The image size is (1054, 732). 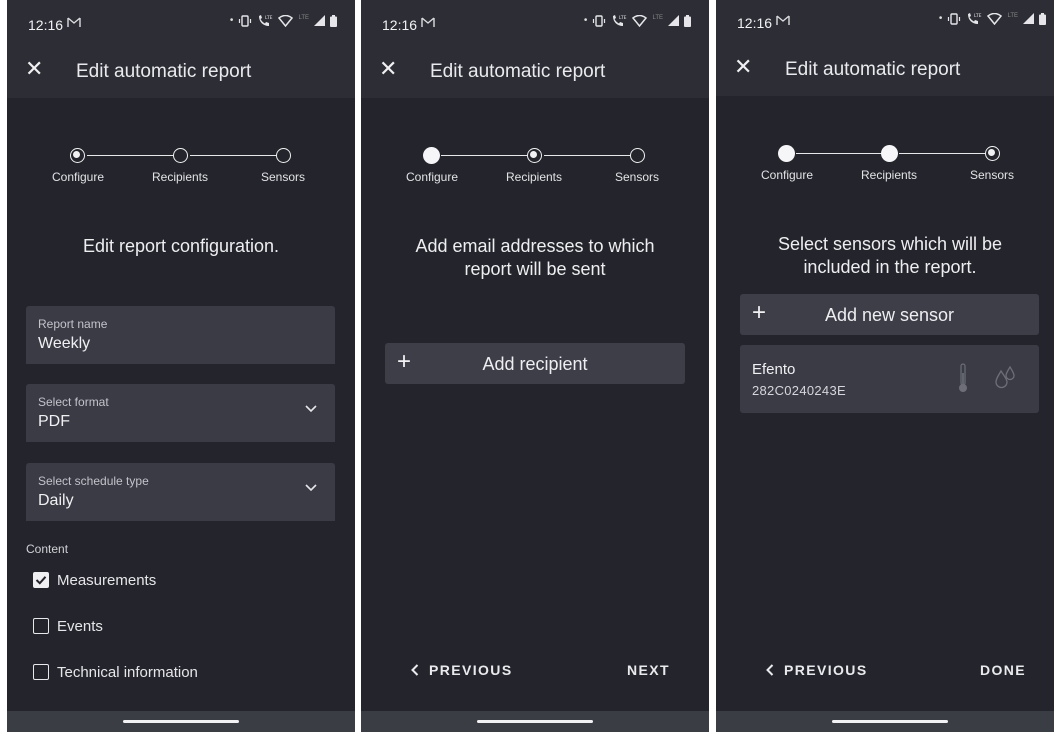 What do you see at coordinates (889, 379) in the screenshot?
I see `sensor-list-item: Efento 282C0240243E` at bounding box center [889, 379].